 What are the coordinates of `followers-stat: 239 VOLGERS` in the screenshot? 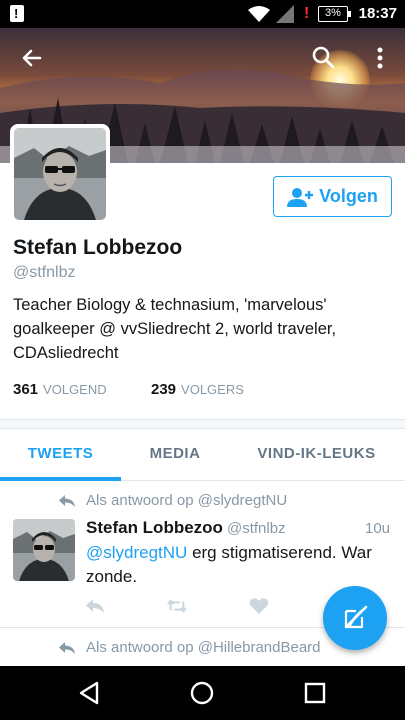 It's located at (197, 389).